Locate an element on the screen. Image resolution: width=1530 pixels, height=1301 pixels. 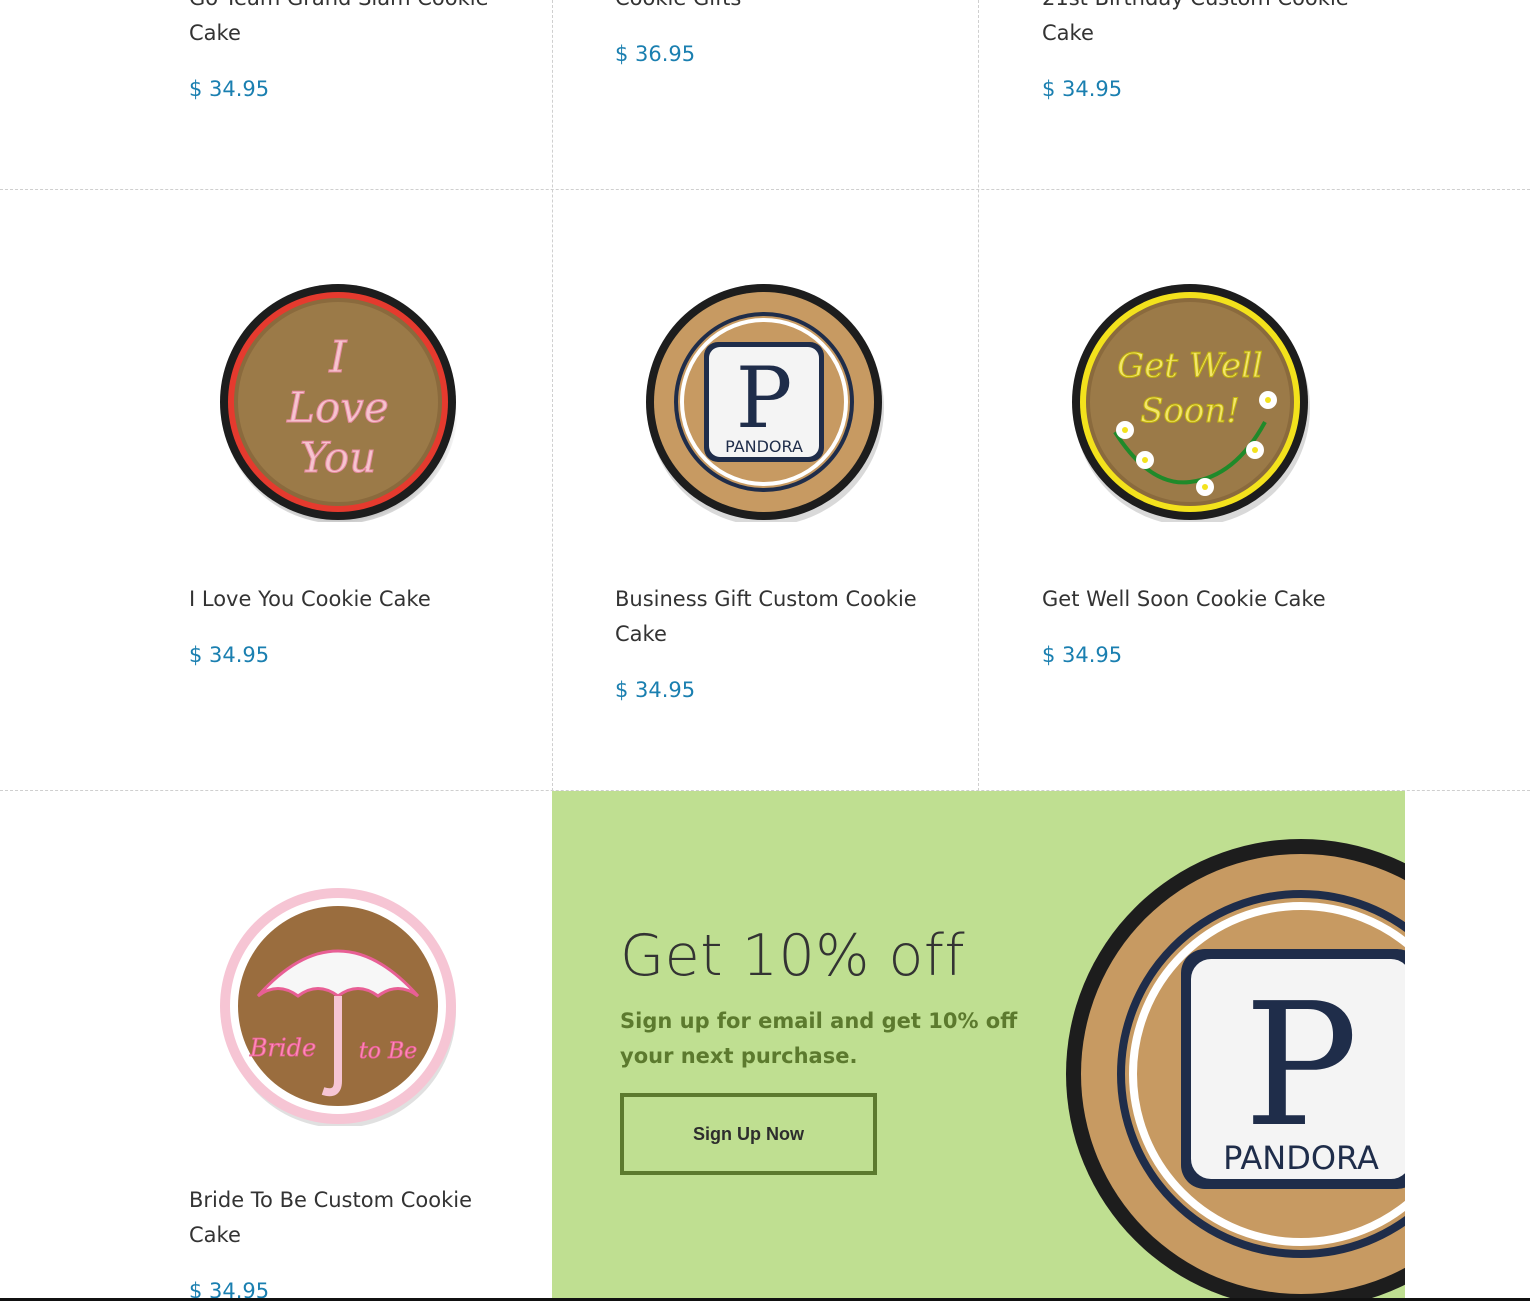
cookie-cake-image: P PANDORA is located at coordinates (764, 402).